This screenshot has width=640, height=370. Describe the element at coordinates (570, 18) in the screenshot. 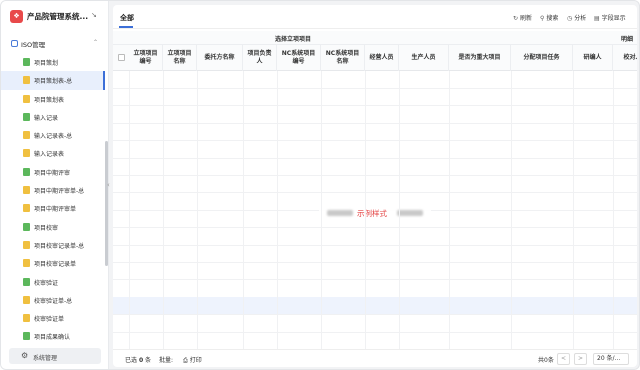

I see `clock-icon: ◷` at that location.